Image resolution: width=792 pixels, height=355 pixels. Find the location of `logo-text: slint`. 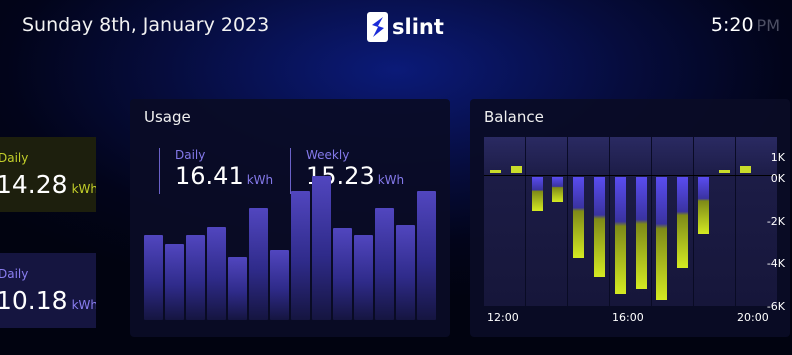

logo-text: slint is located at coordinates (418, 27).